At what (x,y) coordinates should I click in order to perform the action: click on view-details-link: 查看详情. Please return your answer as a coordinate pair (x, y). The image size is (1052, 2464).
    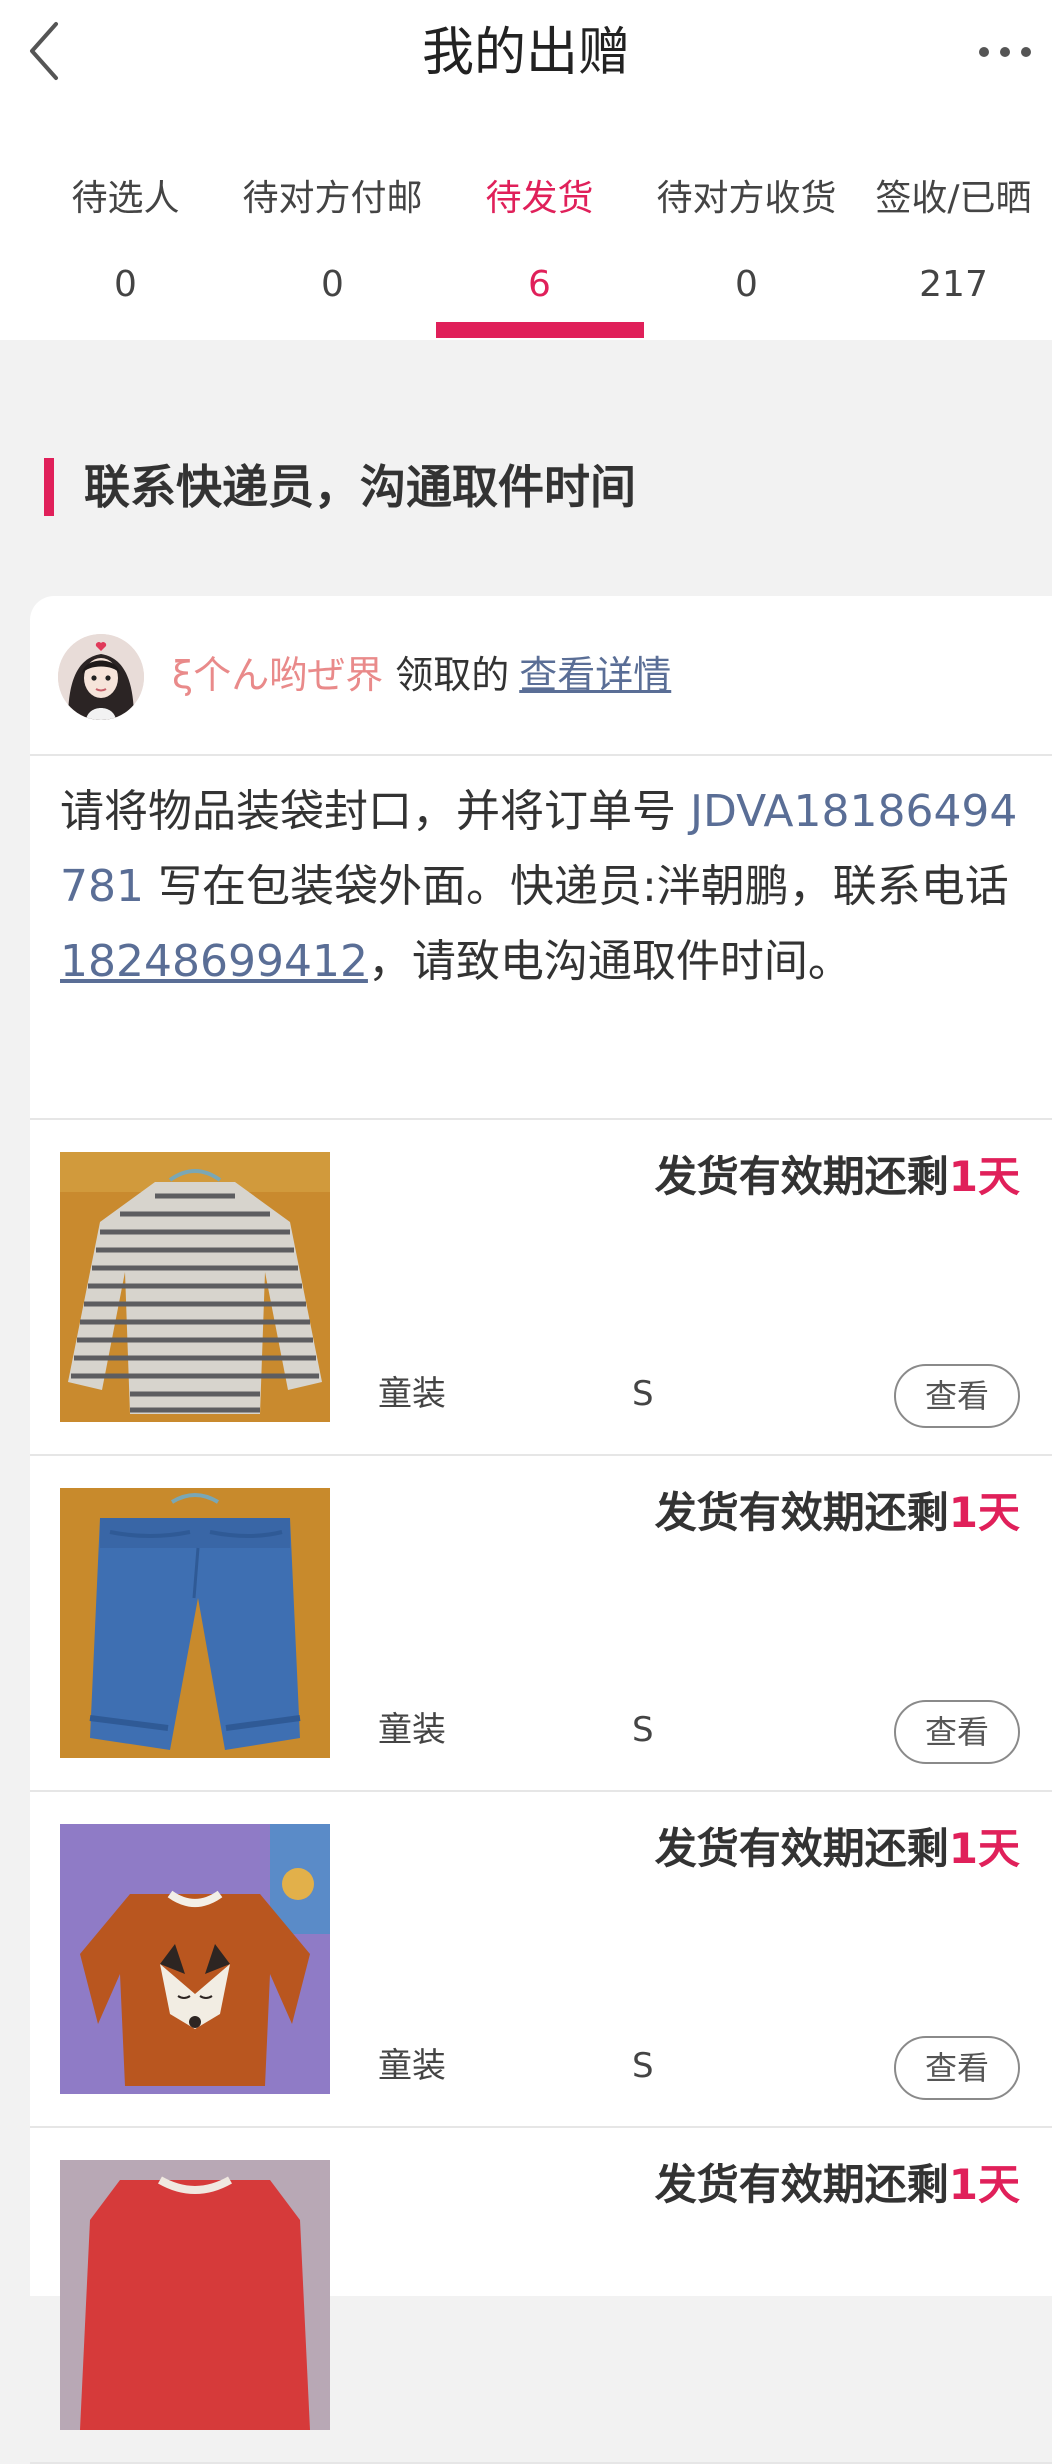
    Looking at the image, I should click on (595, 675).